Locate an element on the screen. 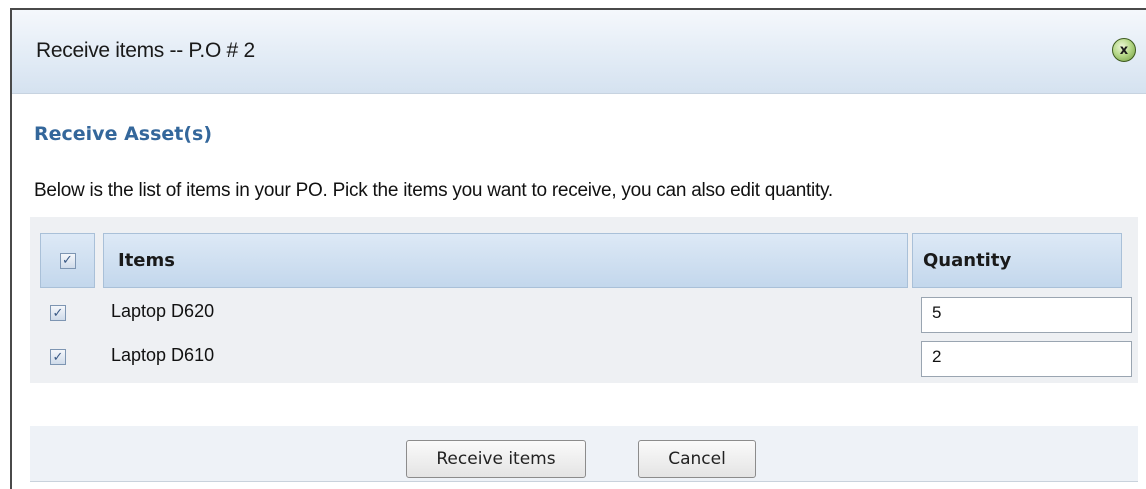 This screenshot has height=489, width=1146. item-name: Laptop D620 is located at coordinates (163, 311).